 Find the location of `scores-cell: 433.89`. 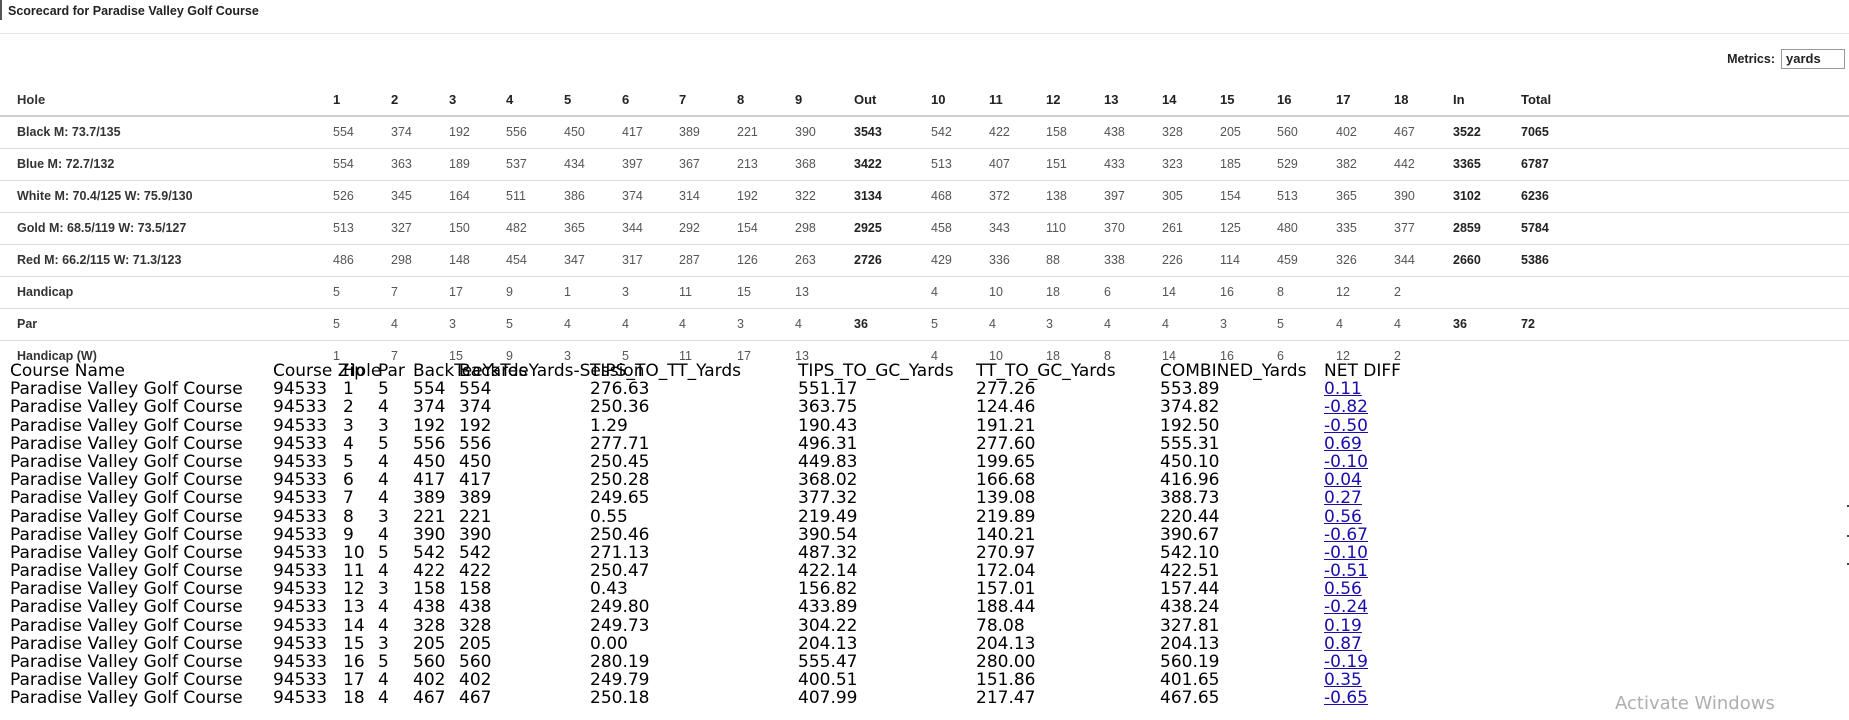

scores-cell: 433.89 is located at coordinates (828, 607).